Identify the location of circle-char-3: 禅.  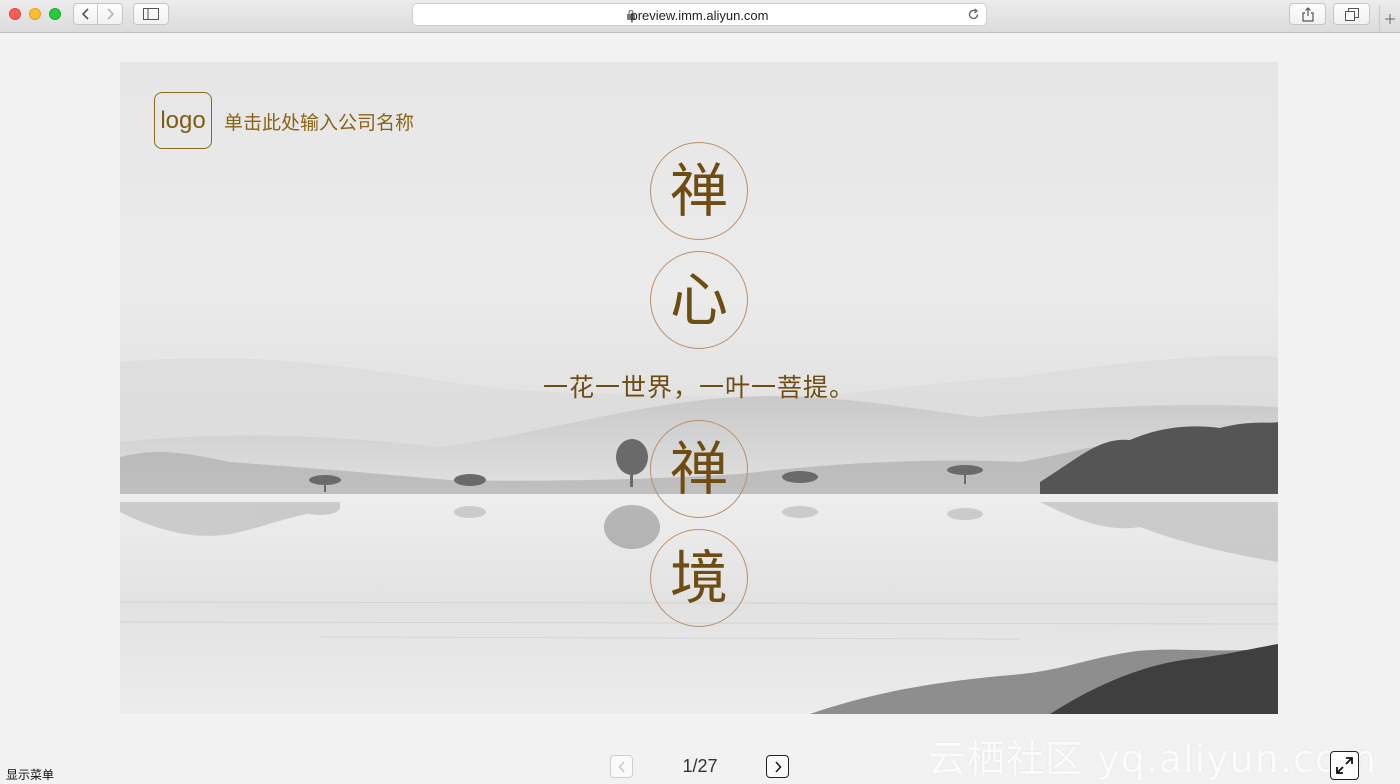
(699, 469).